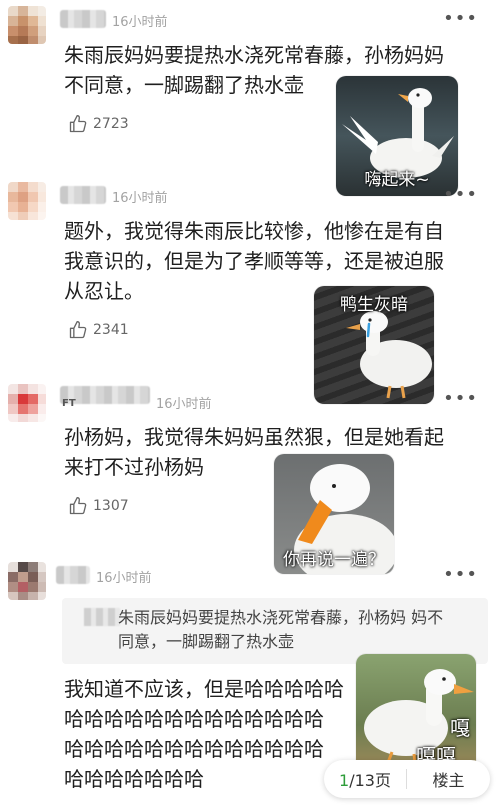 The width and height of the screenshot is (496, 810). Describe the element at coordinates (460, 728) in the screenshot. I see `sticker-caption: 嘎` at that location.